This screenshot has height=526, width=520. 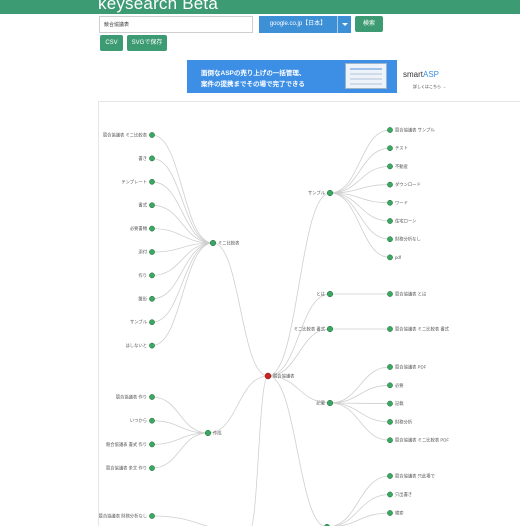 I want to click on mindmap-leaf-label: テスト, so click(x=401, y=149).